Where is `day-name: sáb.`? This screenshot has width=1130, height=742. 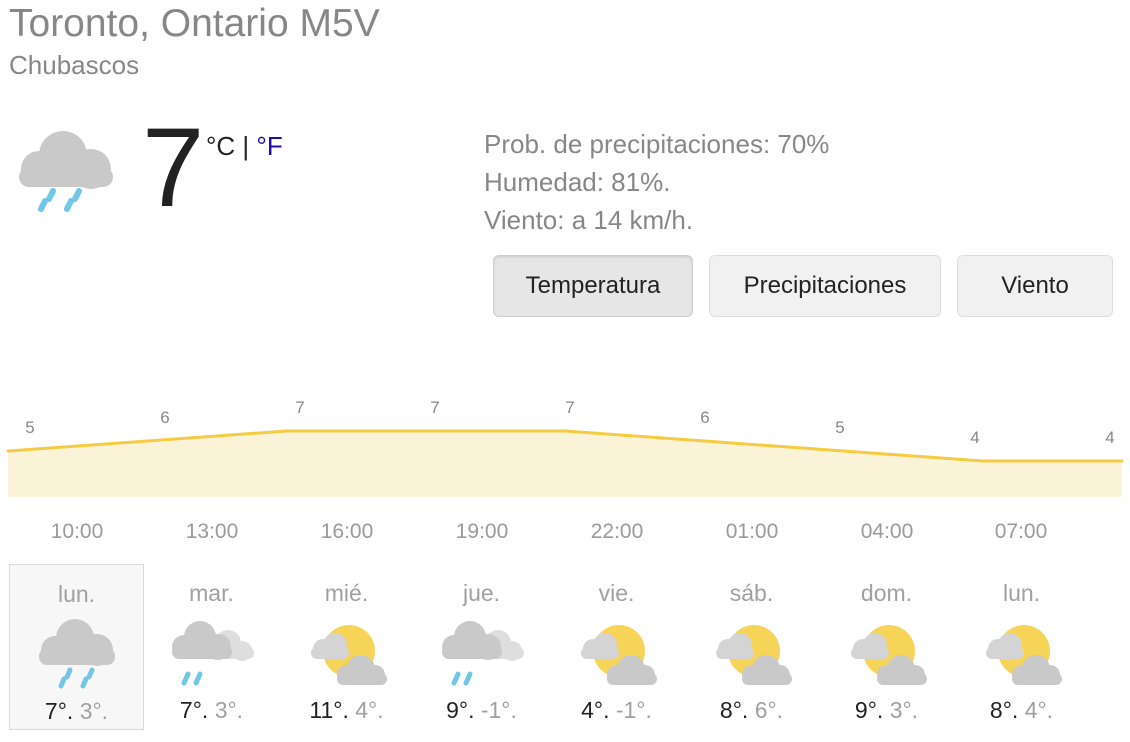 day-name: sáb. is located at coordinates (751, 593).